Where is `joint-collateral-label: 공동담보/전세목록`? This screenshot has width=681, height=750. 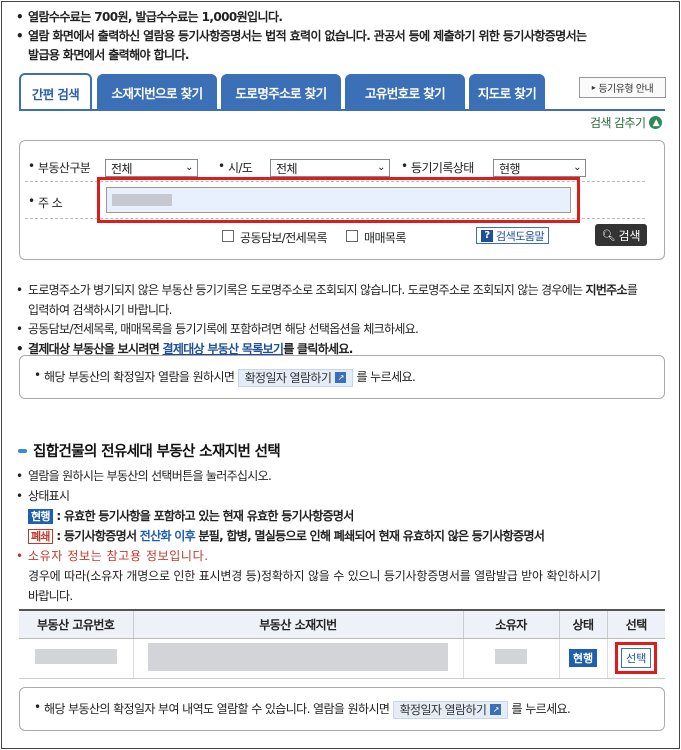
joint-collateral-label: 공동담보/전세목록 is located at coordinates (284, 238).